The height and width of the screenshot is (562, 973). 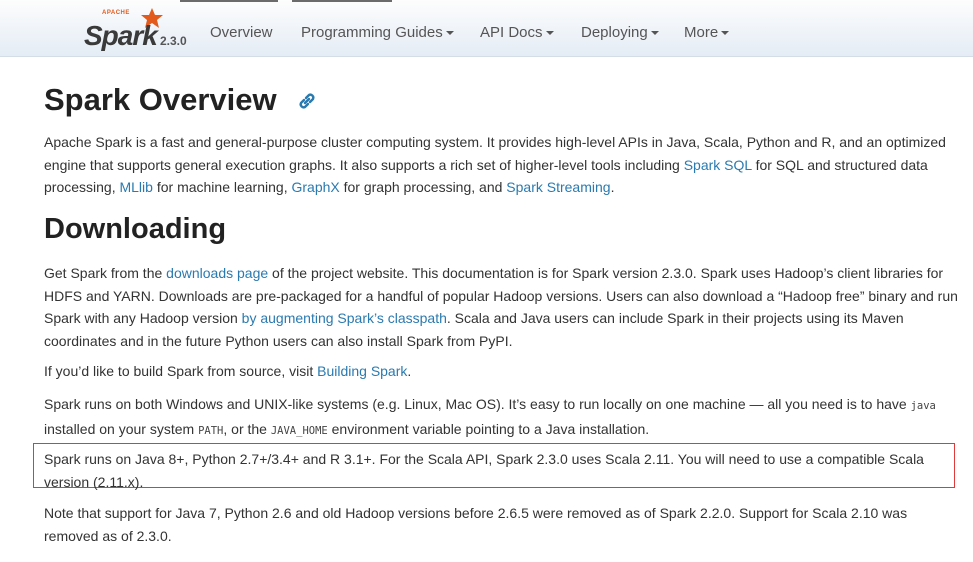 I want to click on anchor-link-icon, so click(x=307, y=101).